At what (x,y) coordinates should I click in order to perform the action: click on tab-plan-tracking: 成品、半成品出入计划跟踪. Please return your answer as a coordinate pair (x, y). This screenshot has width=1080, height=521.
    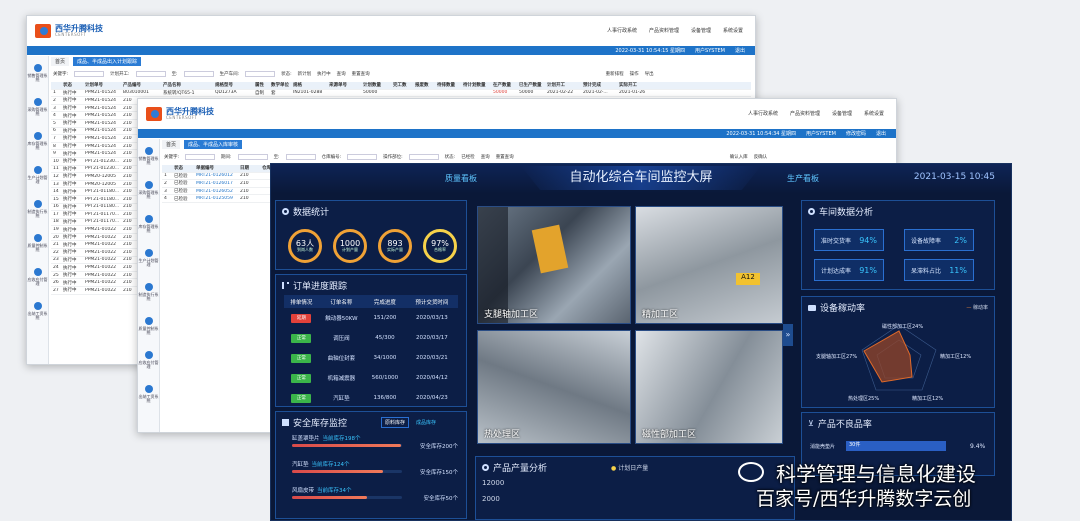
    Looking at the image, I should click on (107, 61).